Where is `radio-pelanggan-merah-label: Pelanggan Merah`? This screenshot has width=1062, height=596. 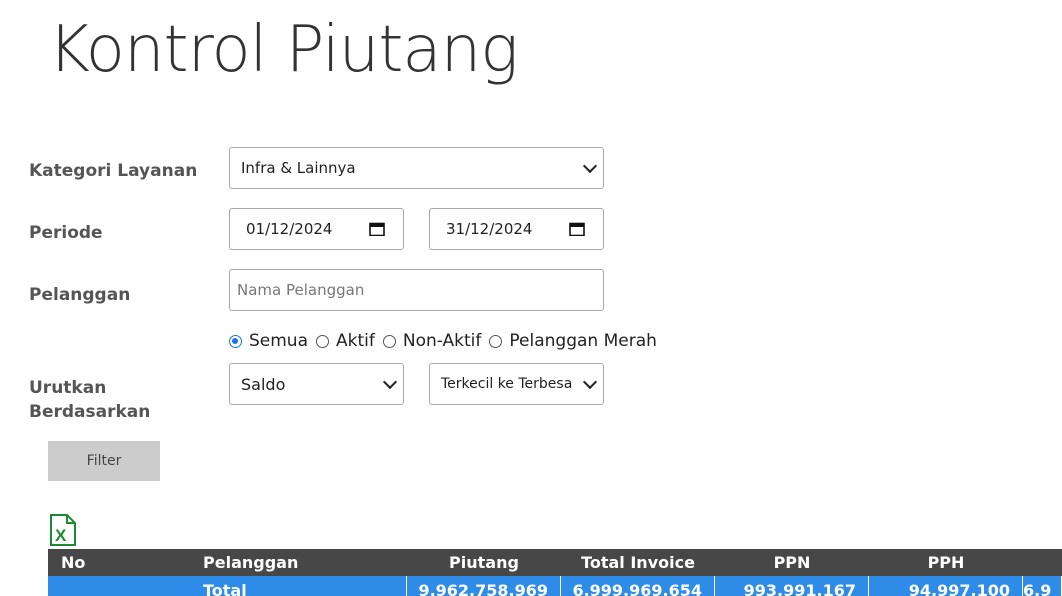 radio-pelanggan-merah-label: Pelanggan Merah is located at coordinates (583, 341).